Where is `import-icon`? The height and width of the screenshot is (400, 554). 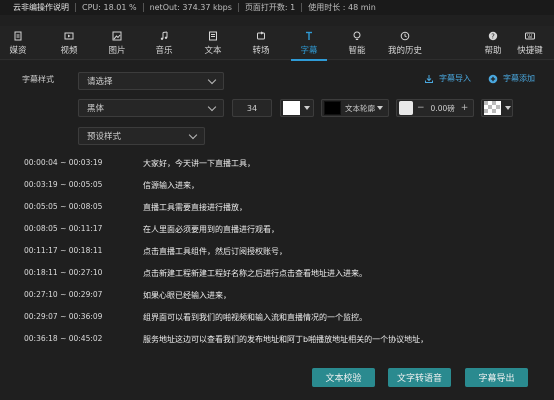 import-icon is located at coordinates (429, 78).